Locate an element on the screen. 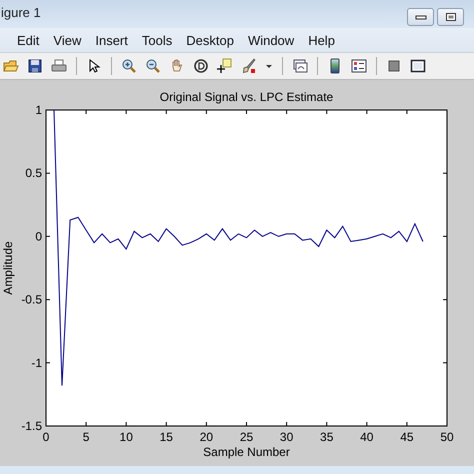 Image resolution: width=474 pixels, height=474 pixels. tick-label: 45 is located at coordinates (407, 437).